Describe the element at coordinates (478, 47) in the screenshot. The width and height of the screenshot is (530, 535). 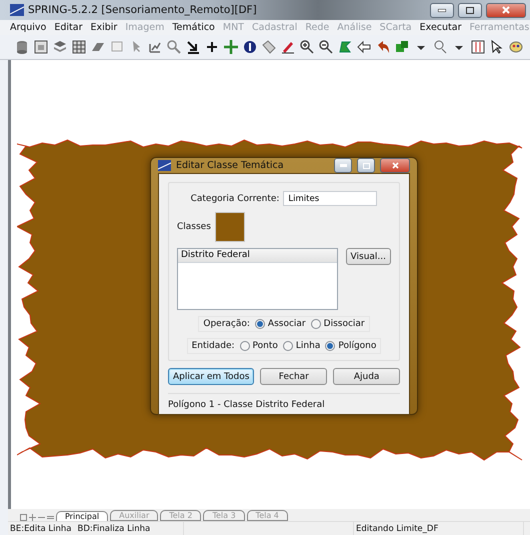
I see `frame-icon` at that location.